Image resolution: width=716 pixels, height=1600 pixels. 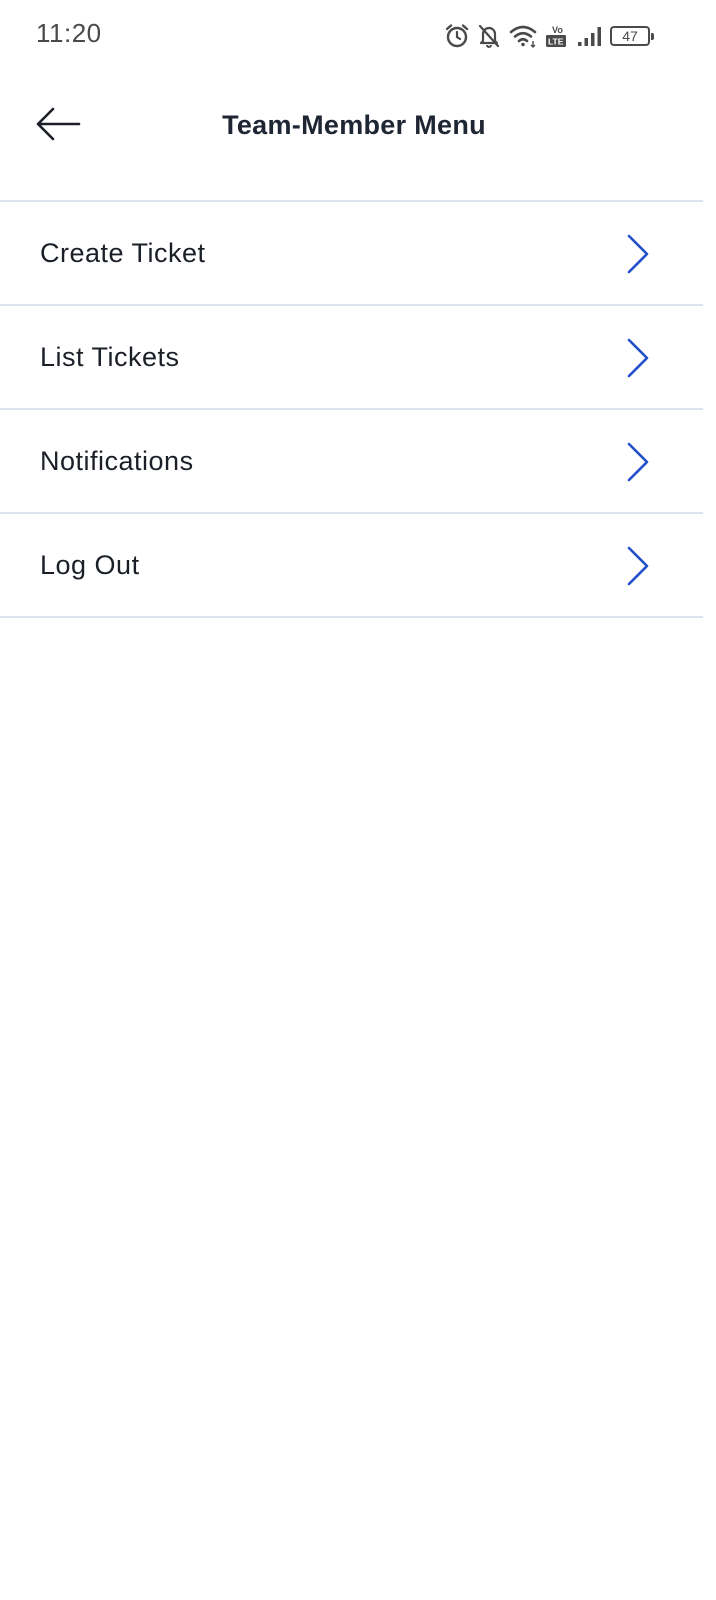 I want to click on volte-icon: Vo LTE, so click(x=557, y=36).